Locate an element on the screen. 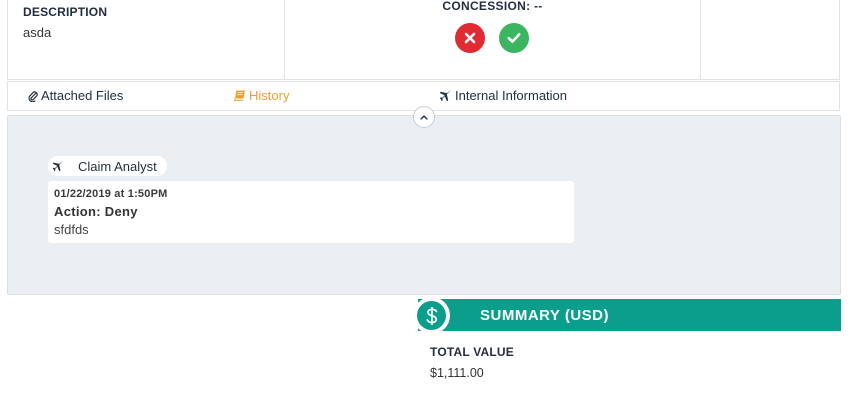 The width and height of the screenshot is (857, 413). dollar-icon is located at coordinates (431, 315).